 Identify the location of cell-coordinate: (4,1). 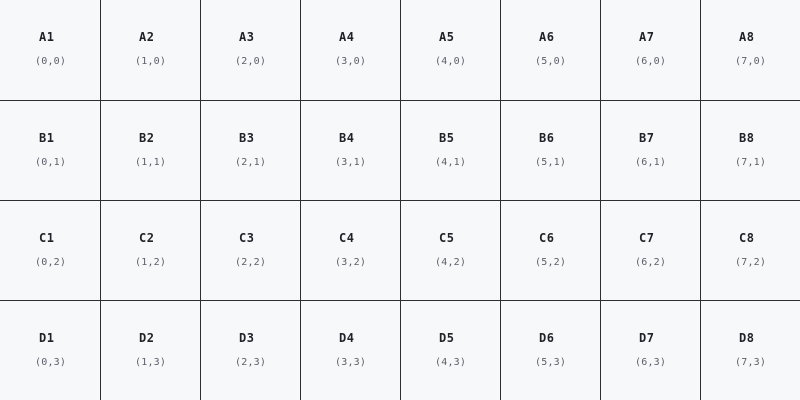
(451, 162).